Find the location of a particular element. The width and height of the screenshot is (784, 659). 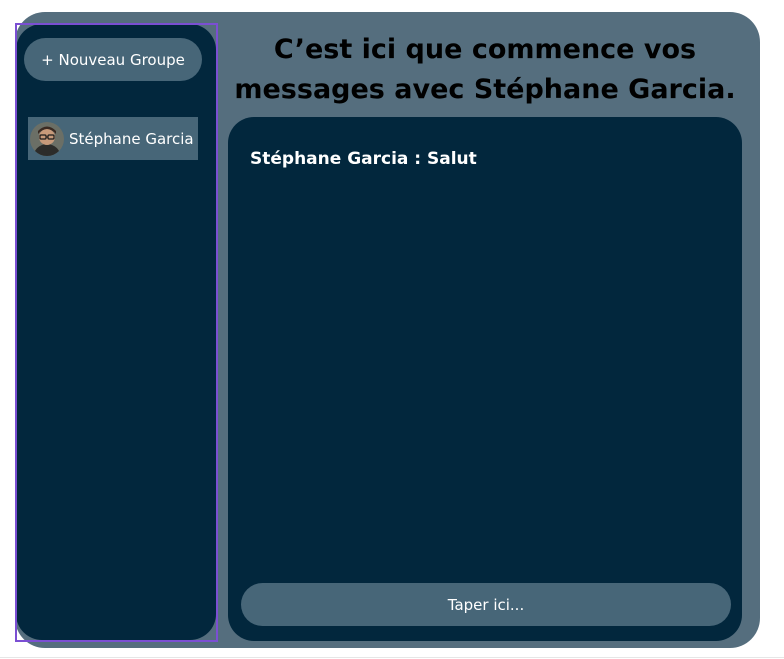

new-group-button: + Nouveau Groupe is located at coordinates (113, 59).